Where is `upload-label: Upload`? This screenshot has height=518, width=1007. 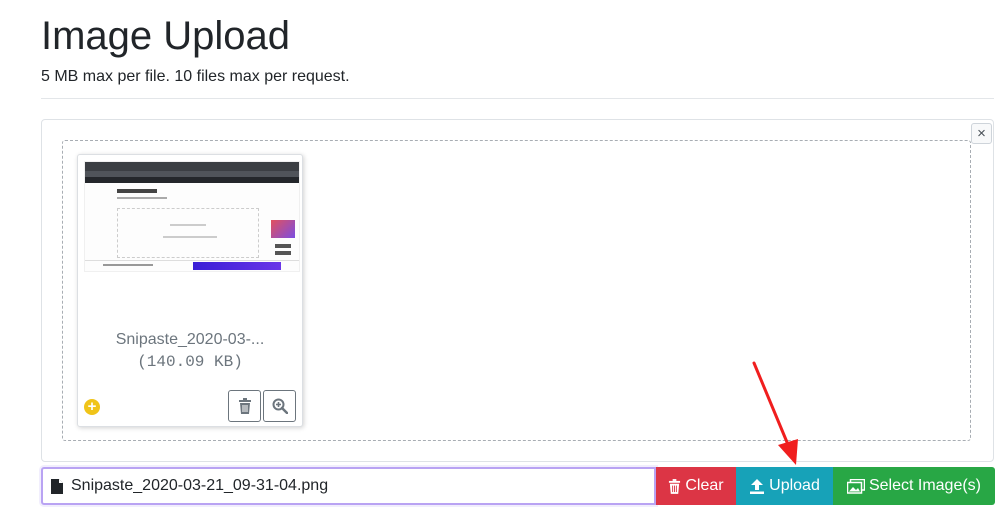 upload-label: Upload is located at coordinates (794, 485).